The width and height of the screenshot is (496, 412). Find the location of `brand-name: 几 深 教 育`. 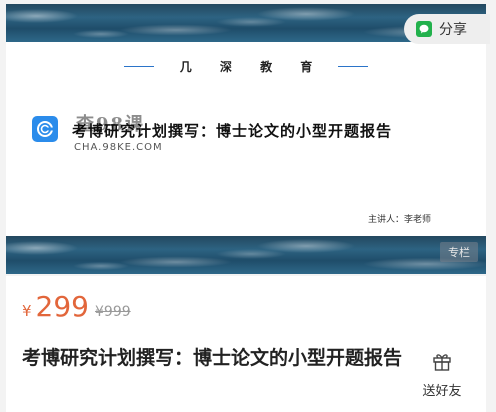

brand-name: 几 深 教 育 is located at coordinates (252, 66).